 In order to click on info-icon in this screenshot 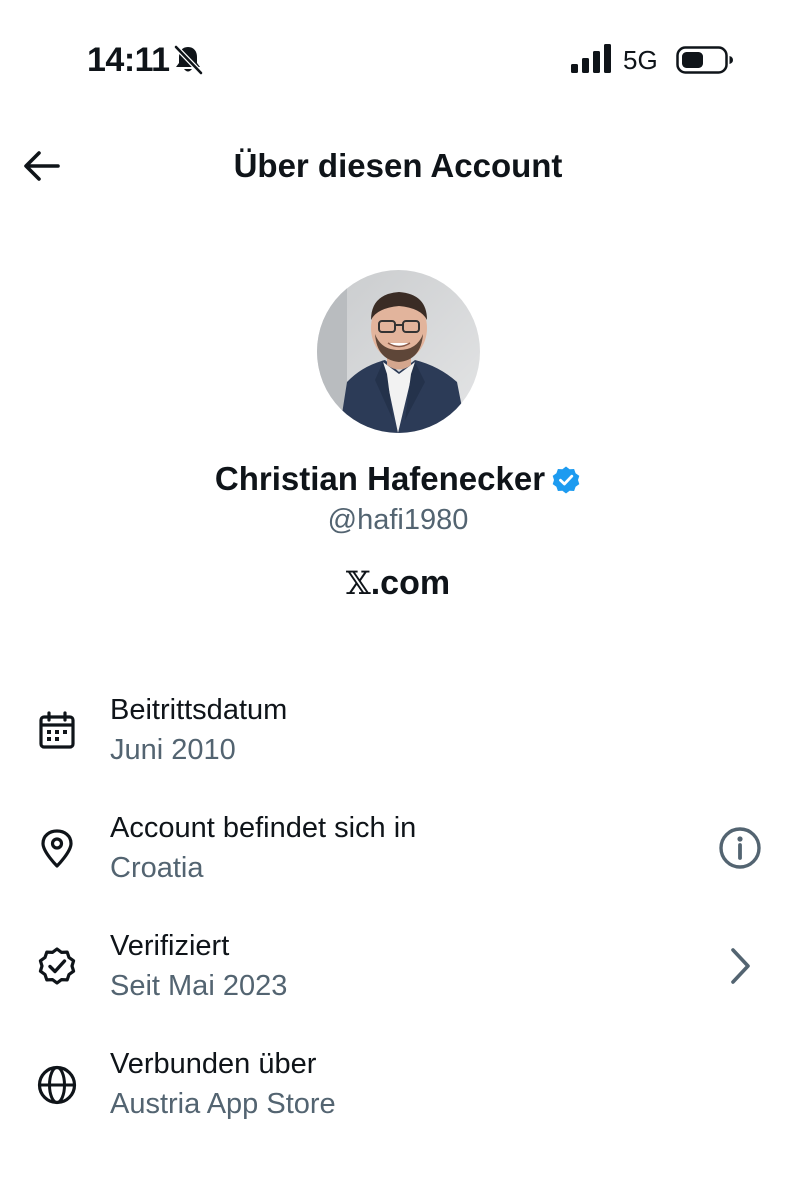, I will do `click(740, 848)`.